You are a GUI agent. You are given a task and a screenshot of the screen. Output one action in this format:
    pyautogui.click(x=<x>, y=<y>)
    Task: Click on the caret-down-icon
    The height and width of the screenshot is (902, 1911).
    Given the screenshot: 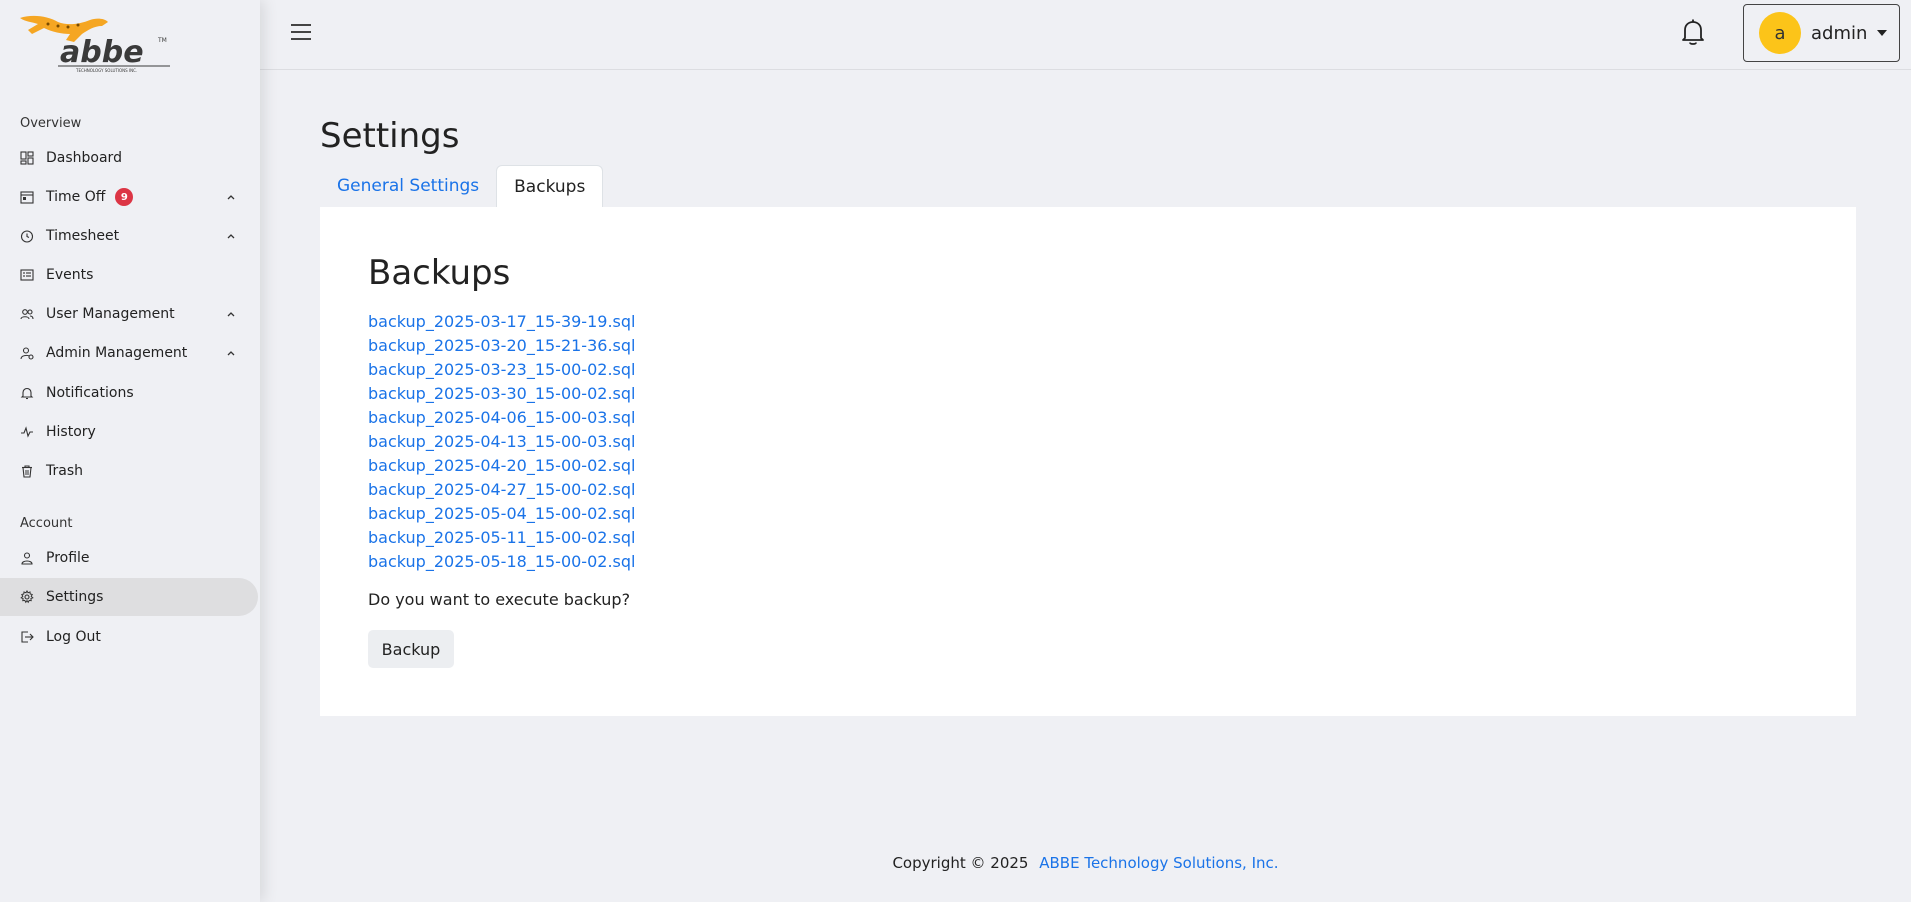 What is the action you would take?
    pyautogui.click(x=1882, y=33)
    